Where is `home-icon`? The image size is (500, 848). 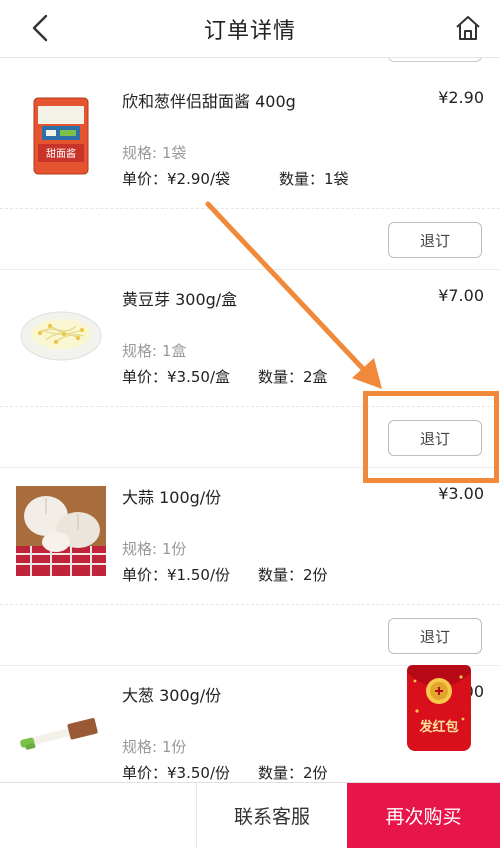 home-icon is located at coordinates (468, 28).